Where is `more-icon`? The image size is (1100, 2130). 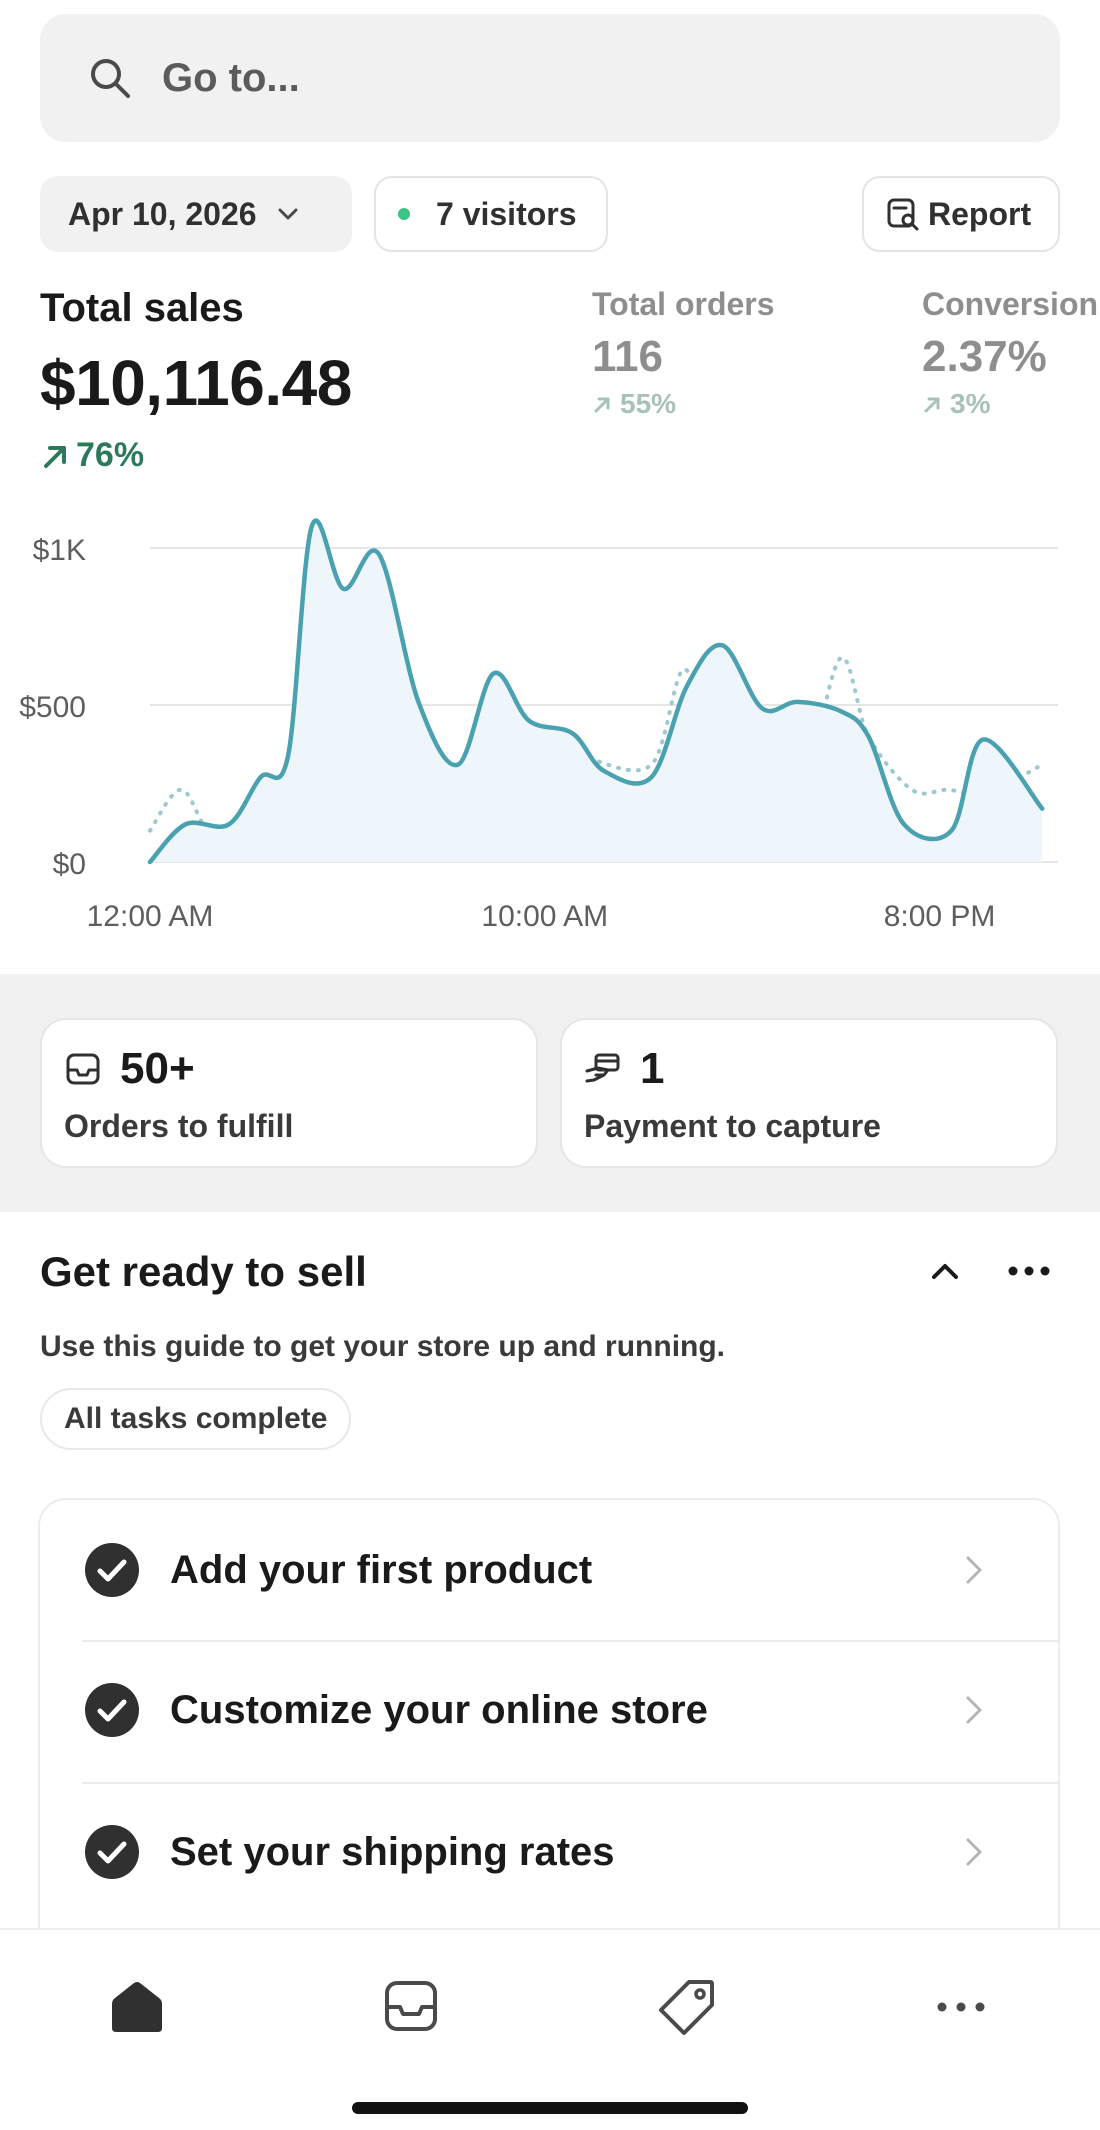
more-icon is located at coordinates (961, 2007).